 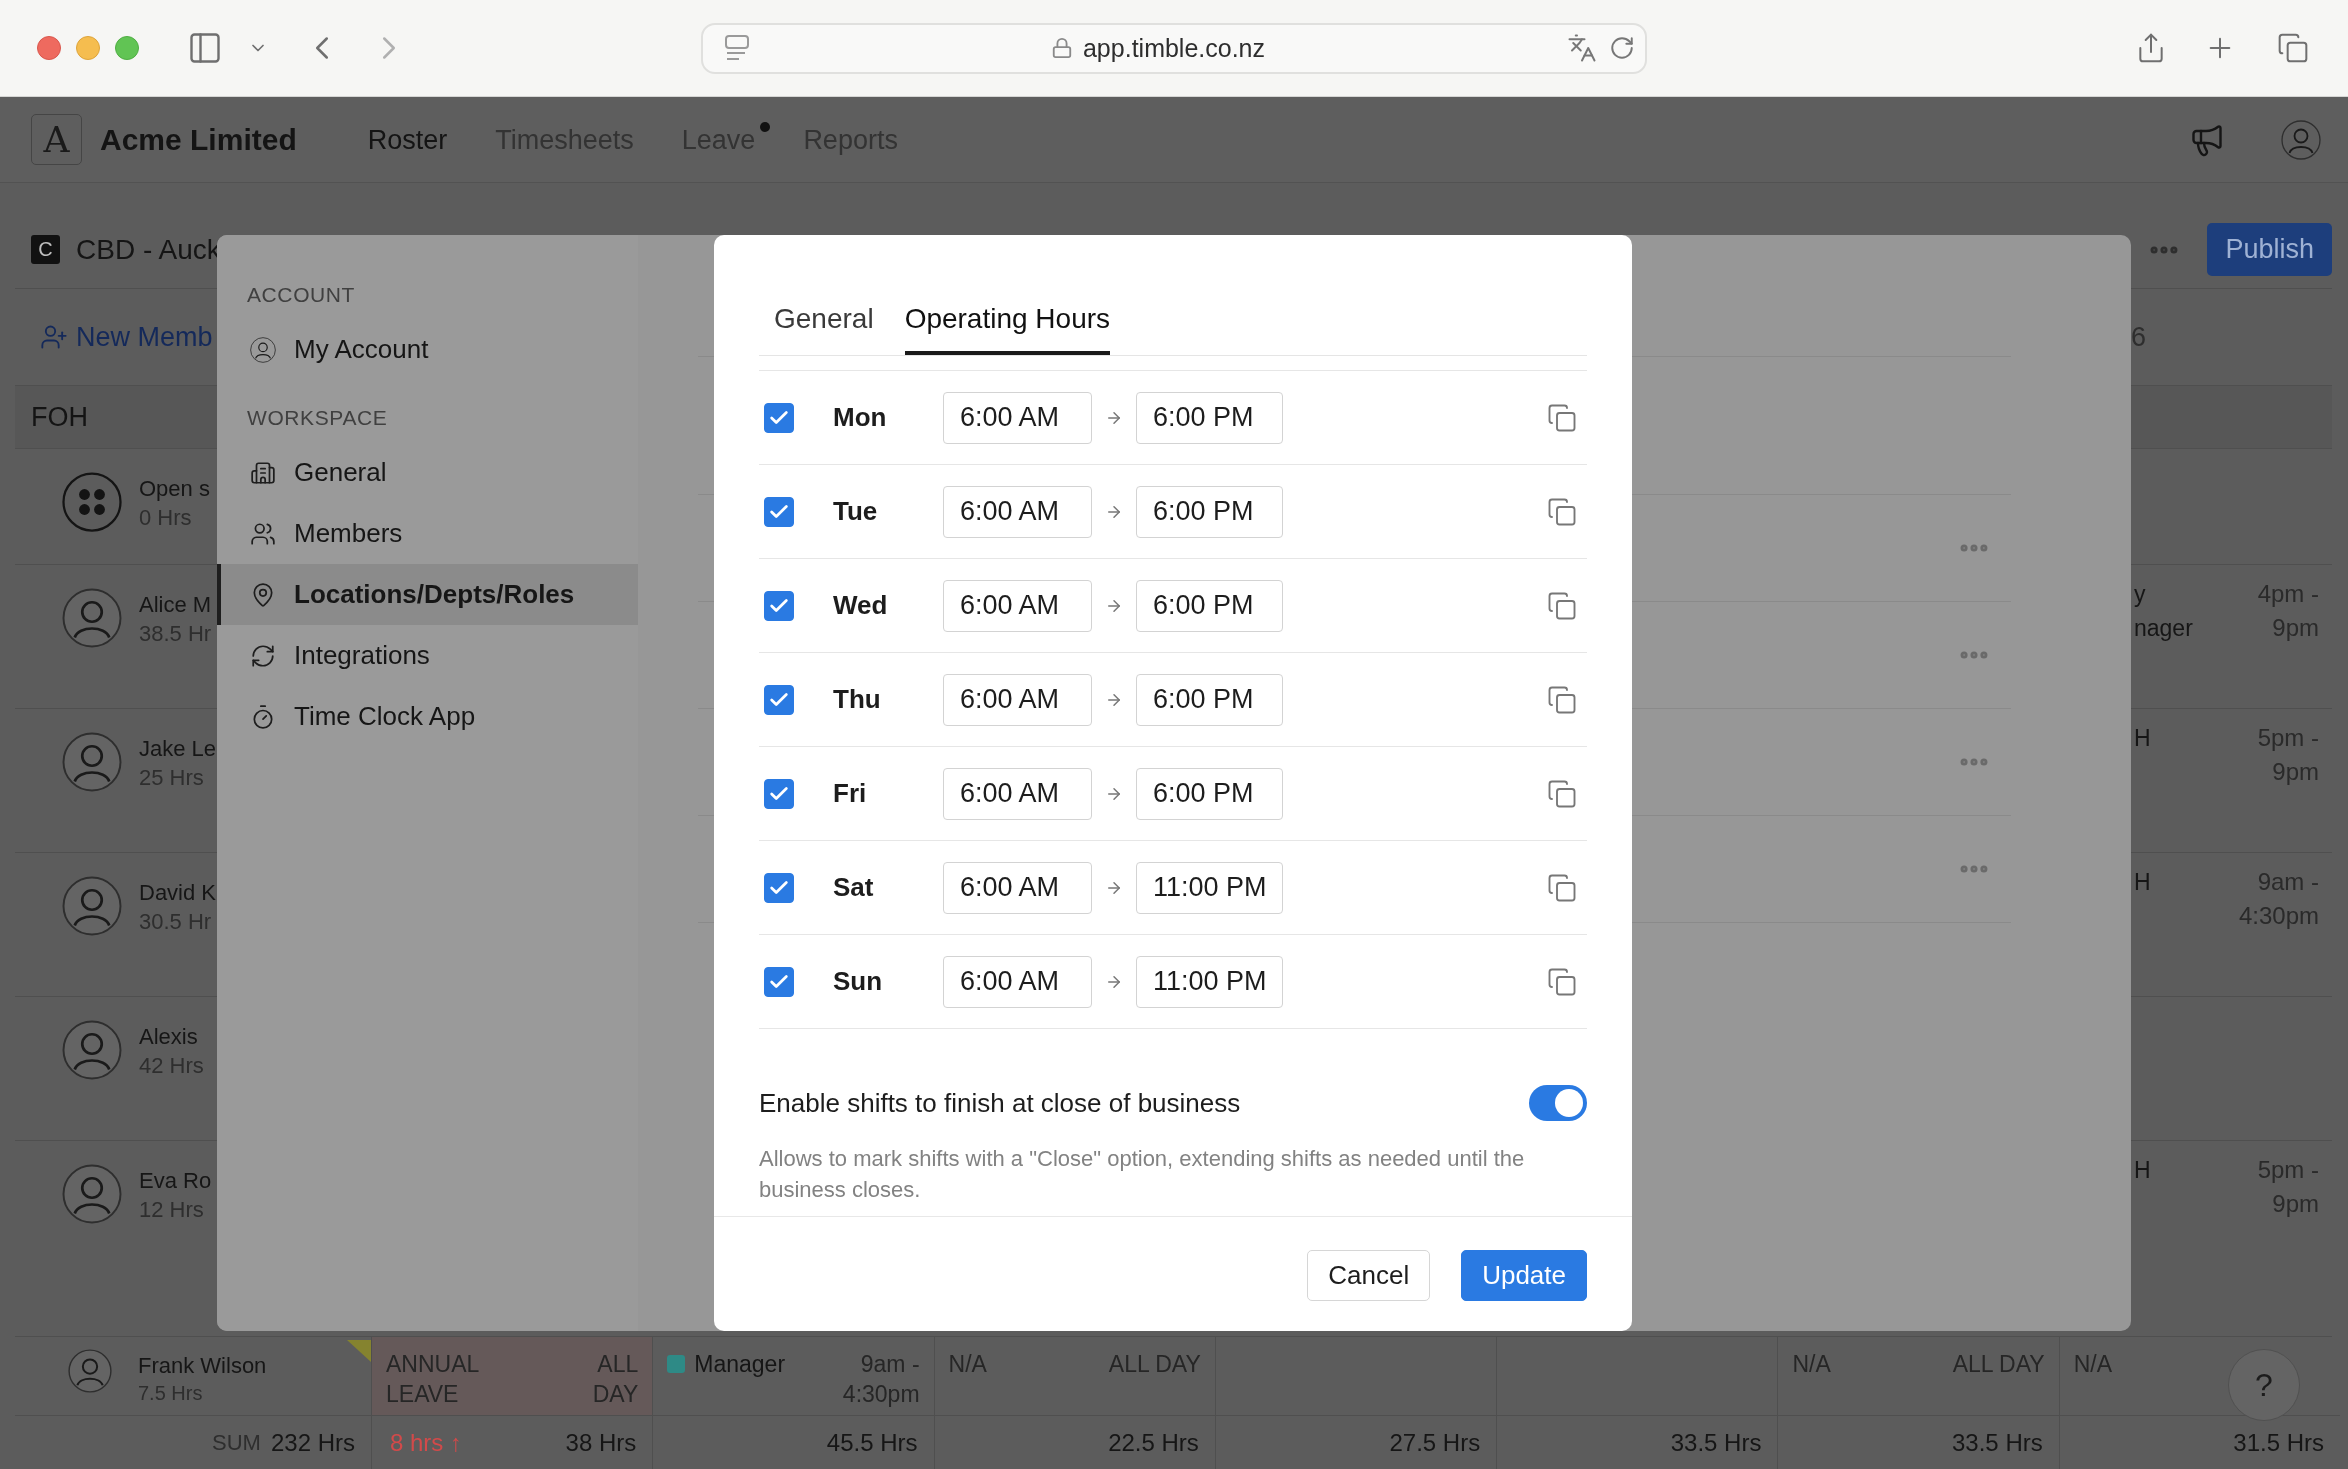 What do you see at coordinates (1582, 48) in the screenshot?
I see `translate-icon` at bounding box center [1582, 48].